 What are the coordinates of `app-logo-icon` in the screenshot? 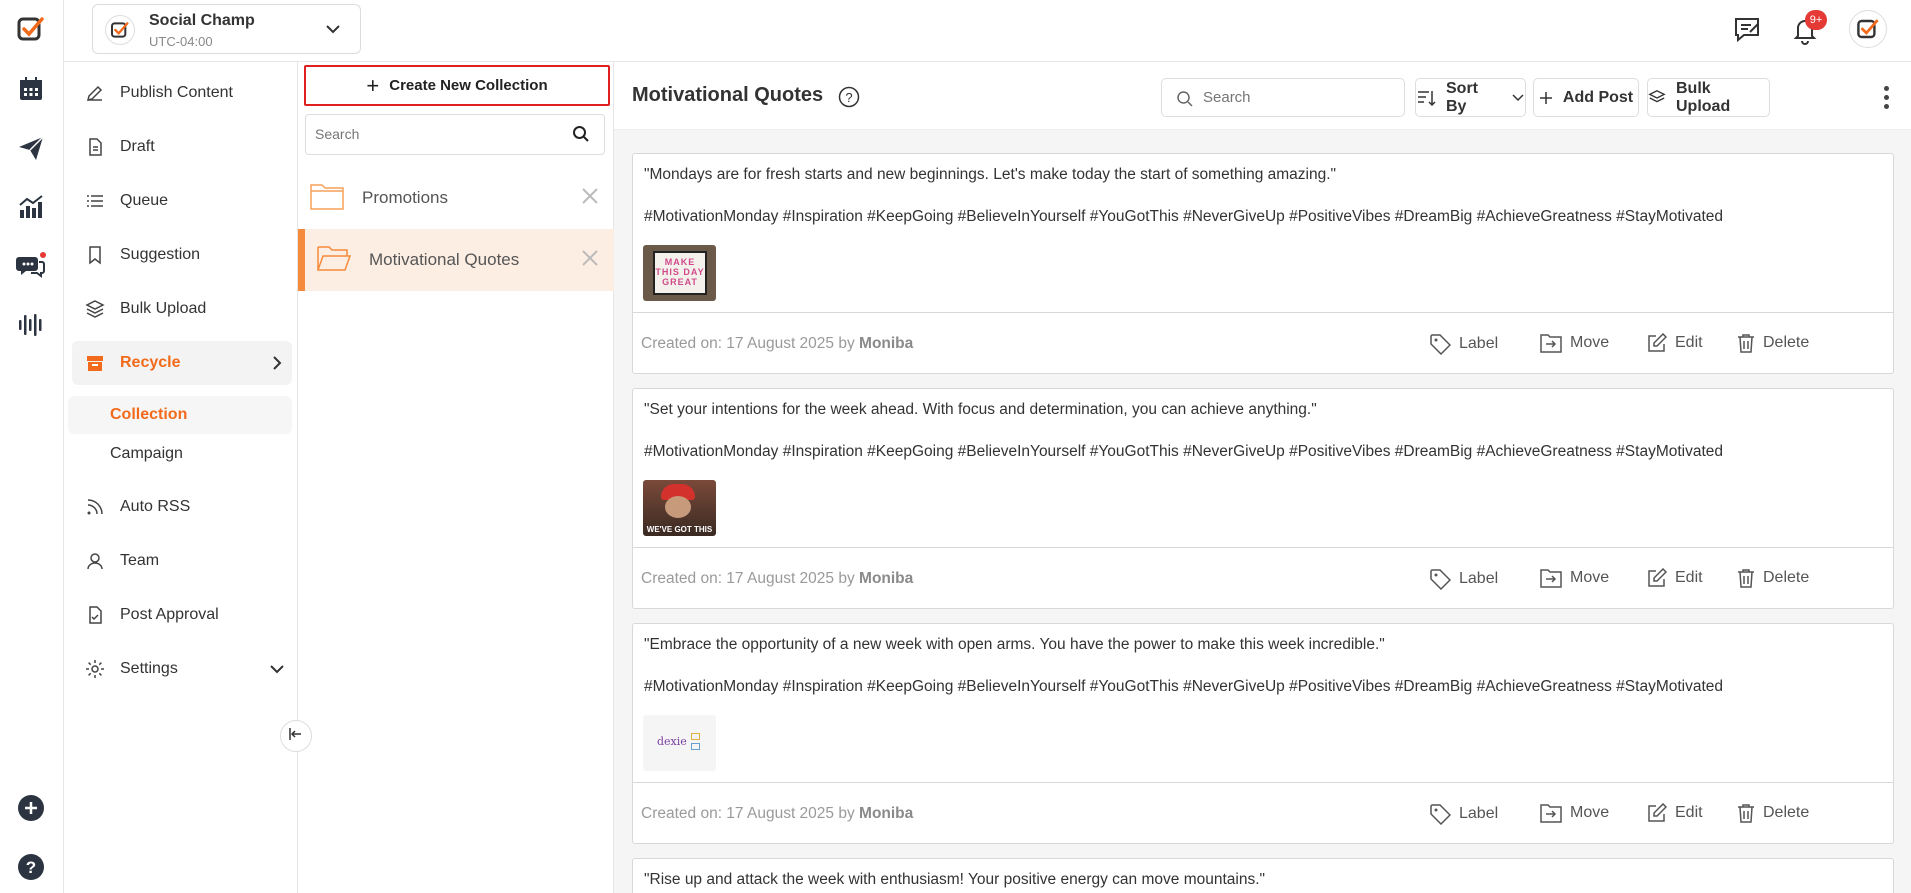 It's located at (31, 29).